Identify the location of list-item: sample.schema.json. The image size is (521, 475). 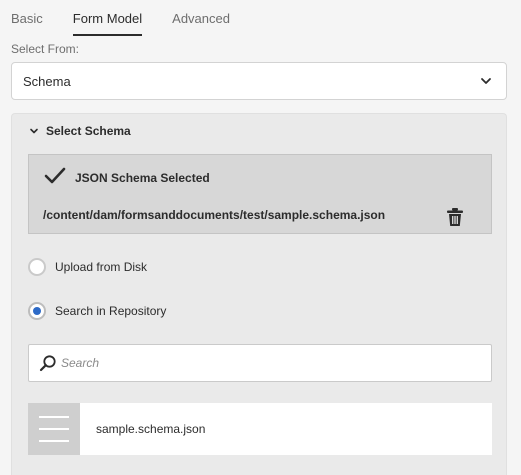
(260, 429).